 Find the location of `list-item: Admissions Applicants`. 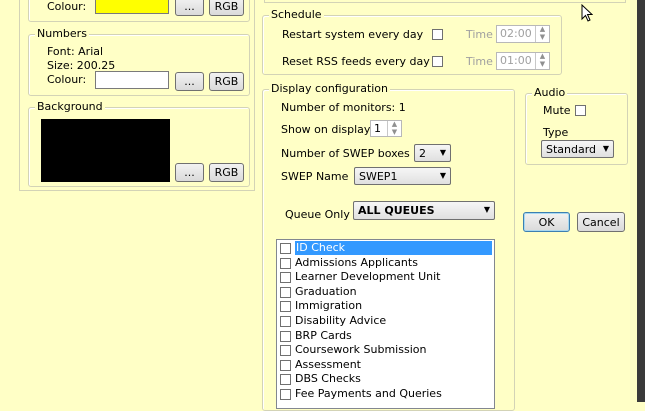

list-item: Admissions Applicants is located at coordinates (385, 263).